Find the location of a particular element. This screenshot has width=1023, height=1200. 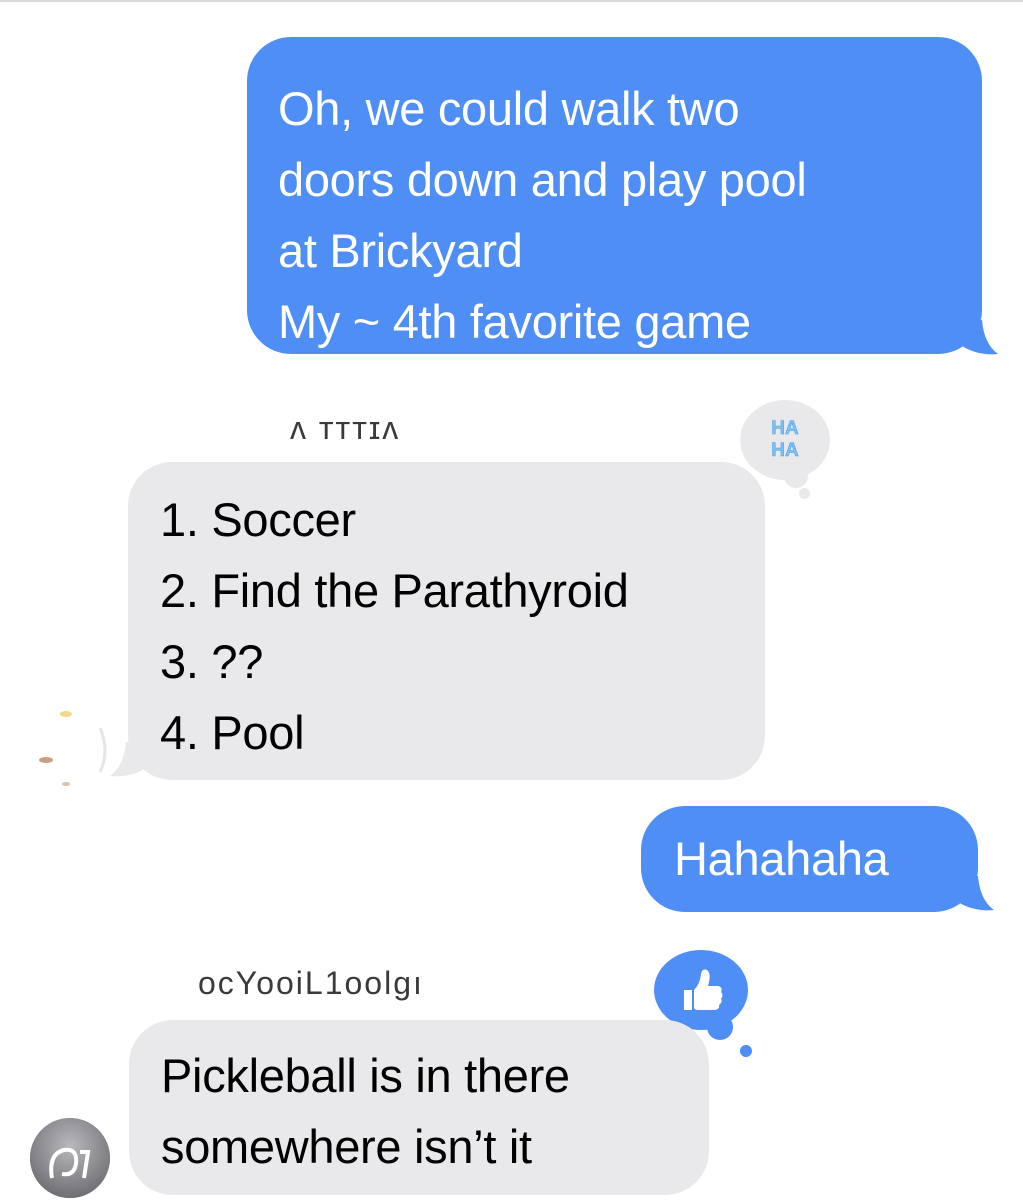

message-text-line: Pickleball is in there is located at coordinates (365, 1075).